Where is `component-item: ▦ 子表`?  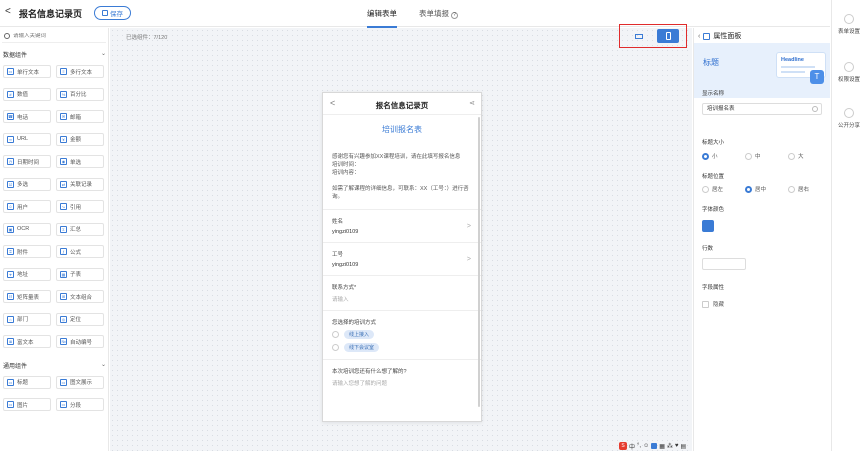 component-item: ▦ 子表 is located at coordinates (80, 274).